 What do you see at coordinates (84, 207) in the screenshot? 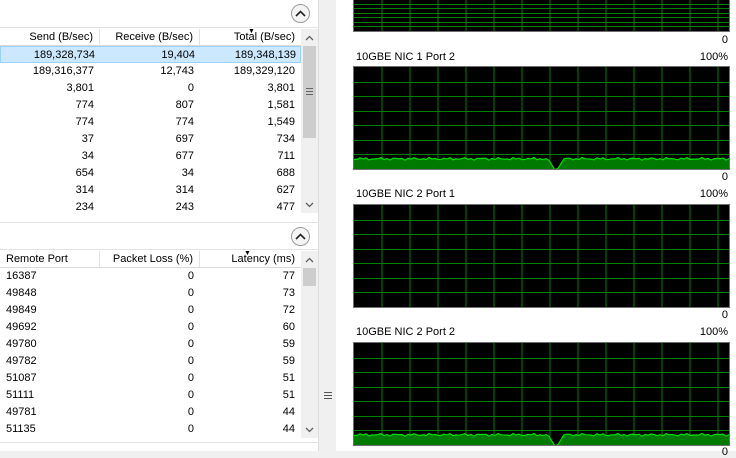
I see `cell-send: 234` at bounding box center [84, 207].